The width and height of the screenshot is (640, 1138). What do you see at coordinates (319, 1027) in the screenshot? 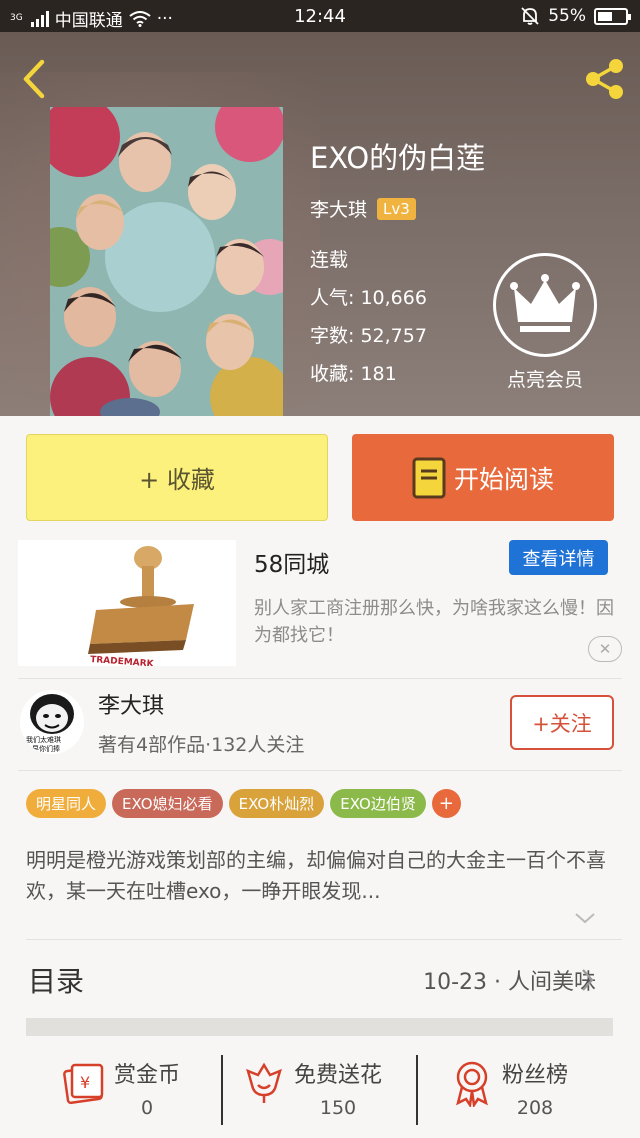
I see `section-separator` at bounding box center [319, 1027].